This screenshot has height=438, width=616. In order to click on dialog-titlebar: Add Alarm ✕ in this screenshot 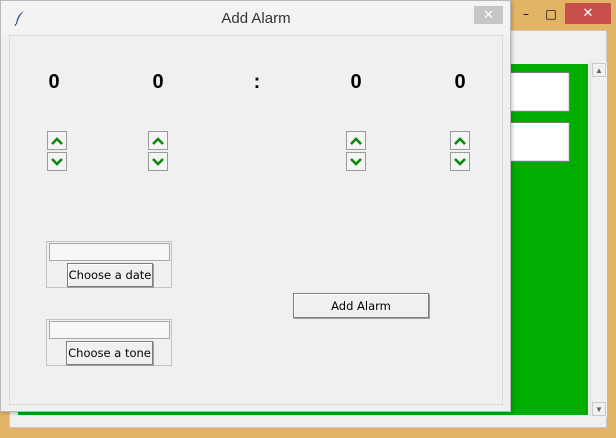, I will do `click(255, 18)`.